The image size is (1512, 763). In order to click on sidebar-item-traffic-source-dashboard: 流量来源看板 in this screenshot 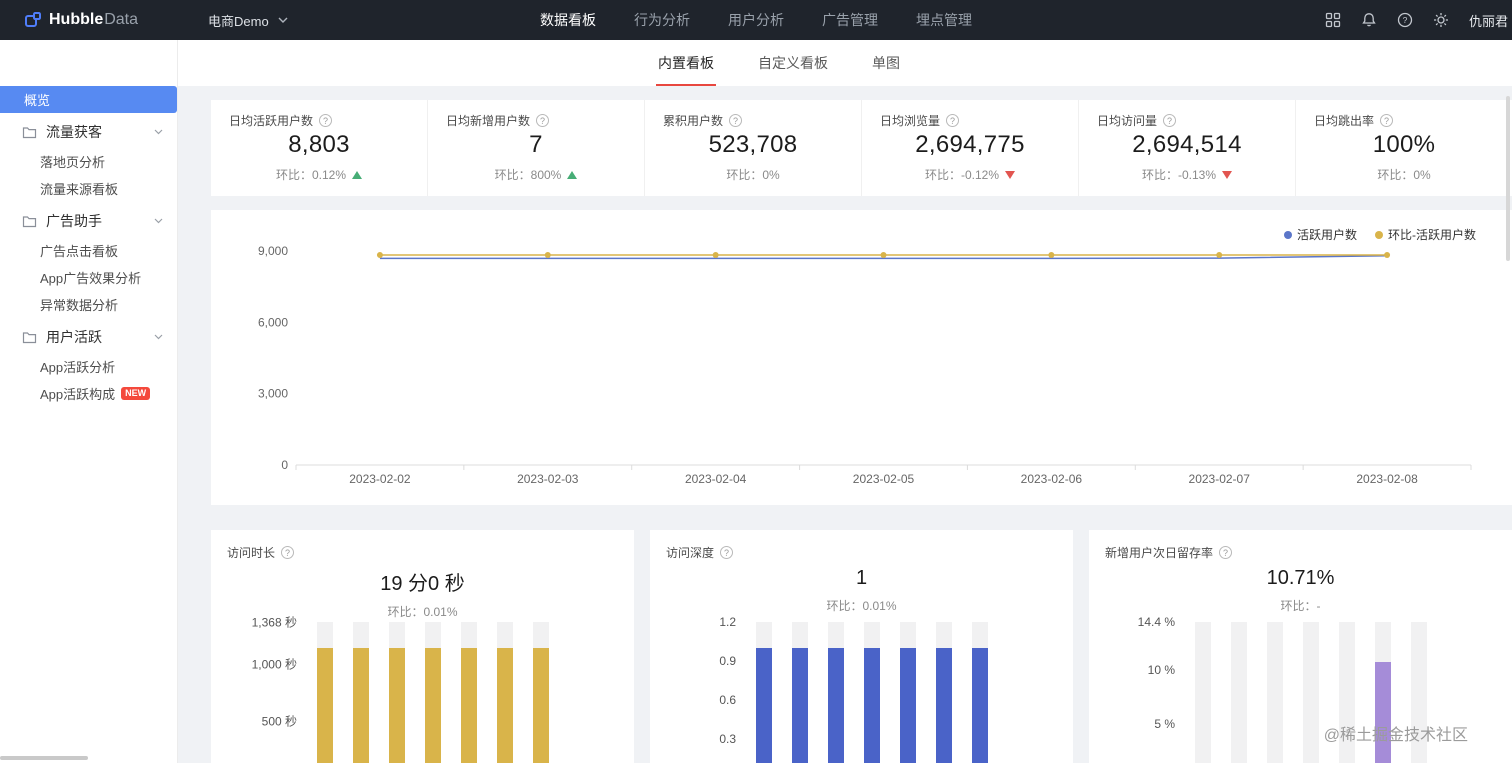, I will do `click(88, 188)`.